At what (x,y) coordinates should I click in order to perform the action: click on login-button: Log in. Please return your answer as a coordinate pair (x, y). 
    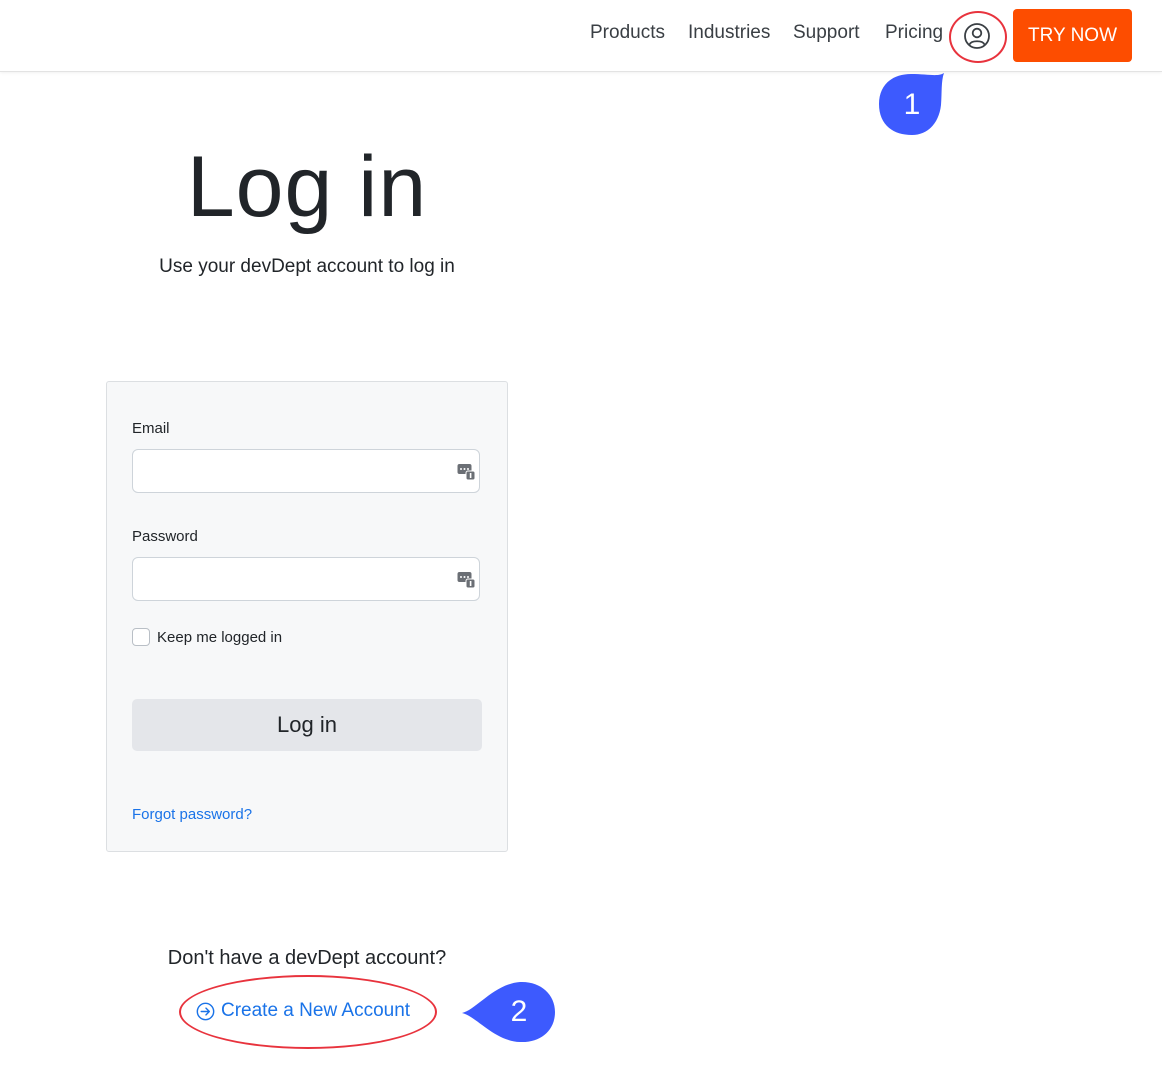
    Looking at the image, I should click on (307, 725).